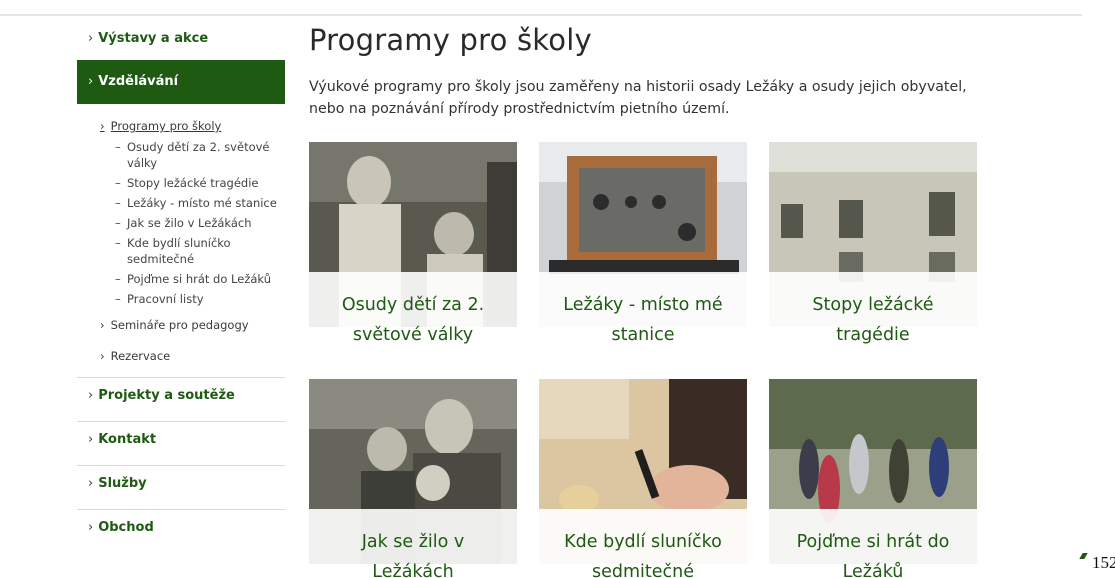 The height and width of the screenshot is (578, 1115). What do you see at coordinates (198, 155) in the screenshot?
I see `subnav-child-label: Osudy dětí za 2. světové války` at bounding box center [198, 155].